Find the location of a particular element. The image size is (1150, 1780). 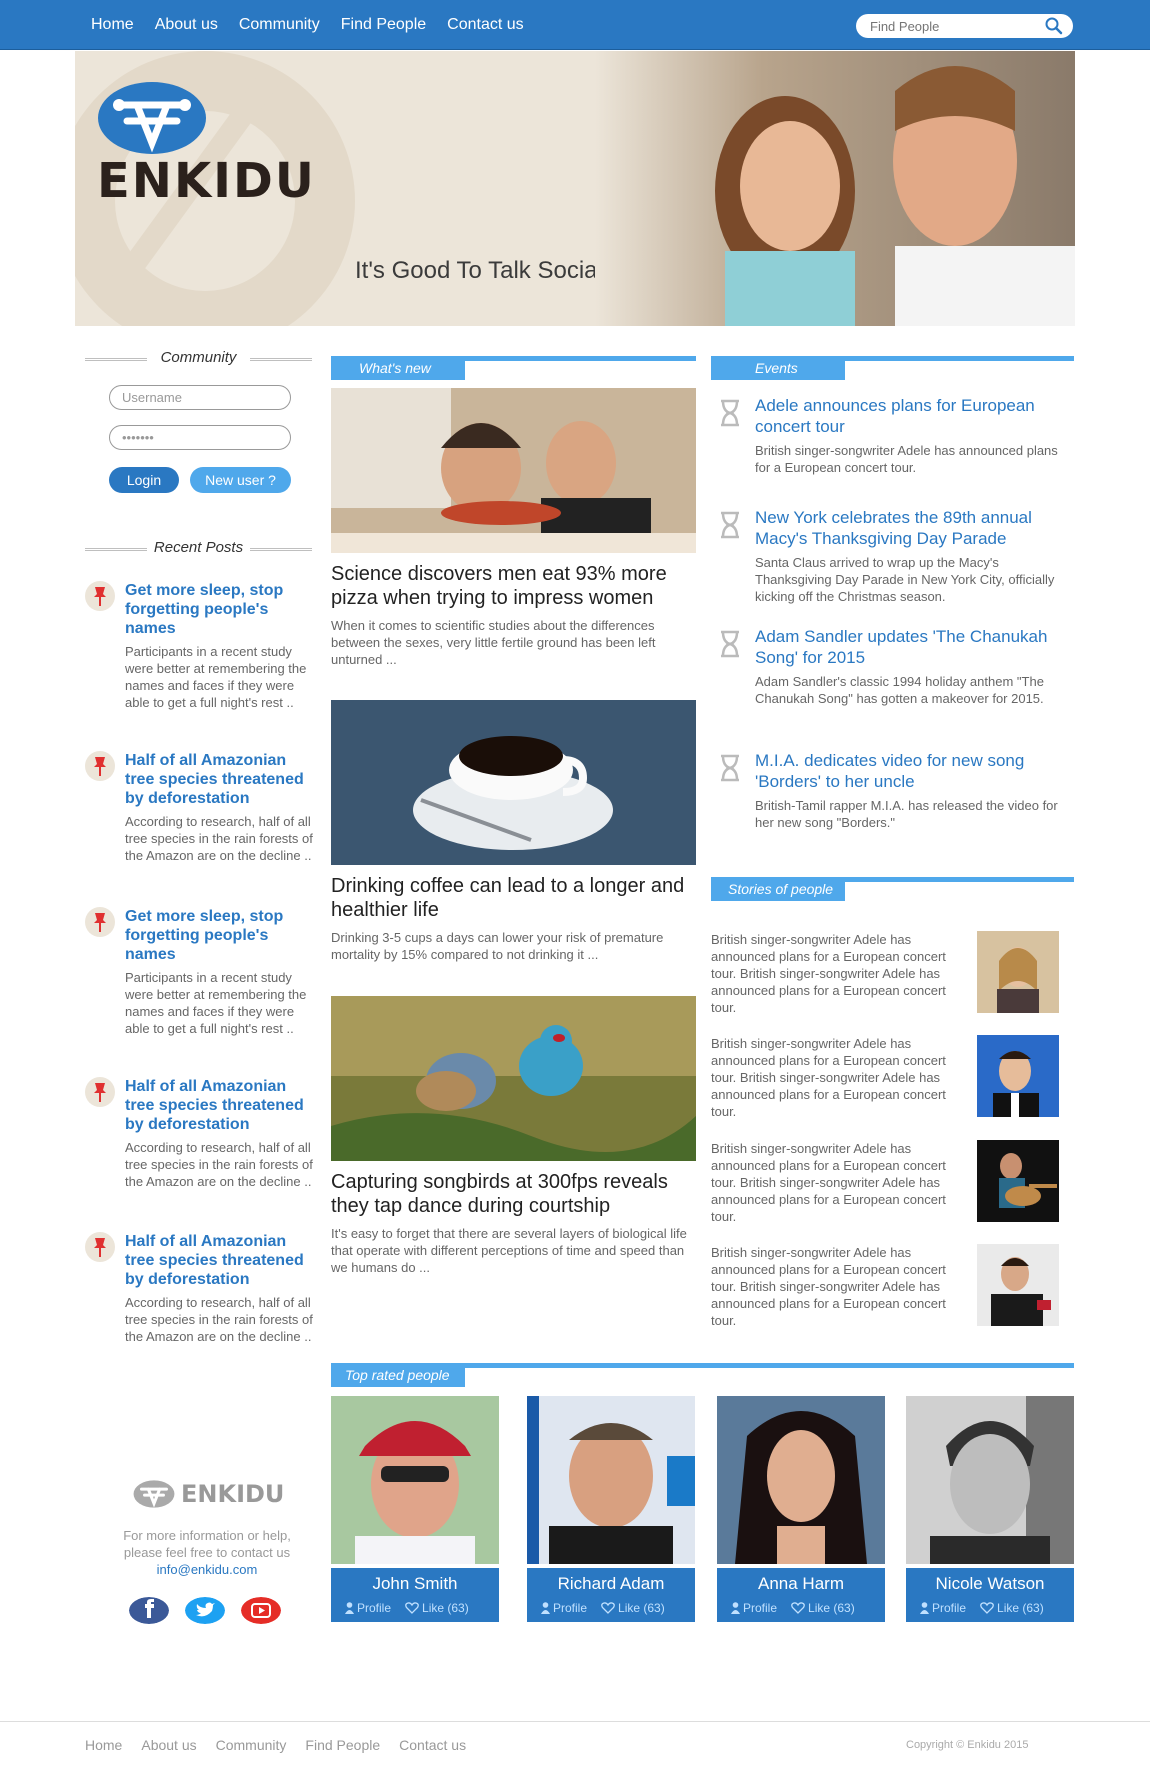

person-info-bar: John Smith Profile Like (63) is located at coordinates (415, 1595).